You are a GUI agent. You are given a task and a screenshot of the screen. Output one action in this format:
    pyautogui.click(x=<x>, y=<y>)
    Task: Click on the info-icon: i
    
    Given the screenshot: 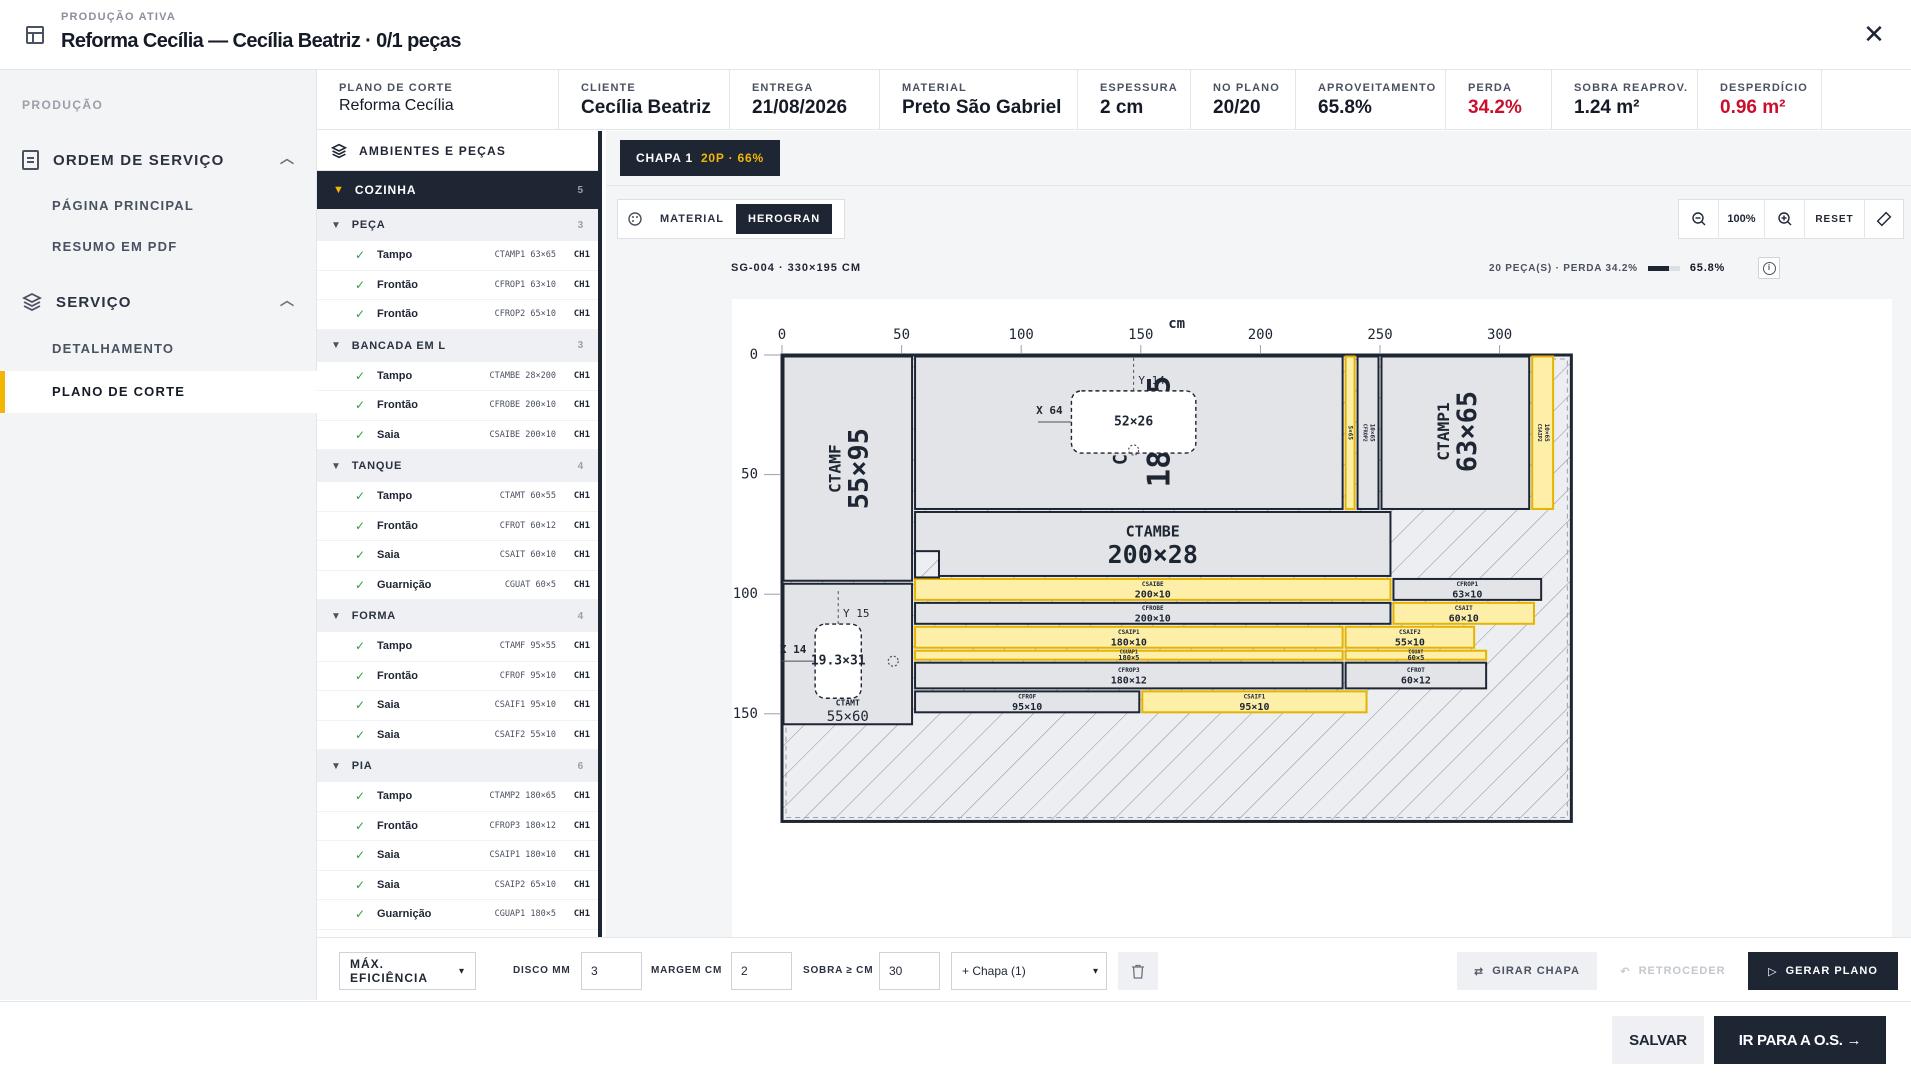 What is the action you would take?
    pyautogui.click(x=1769, y=268)
    